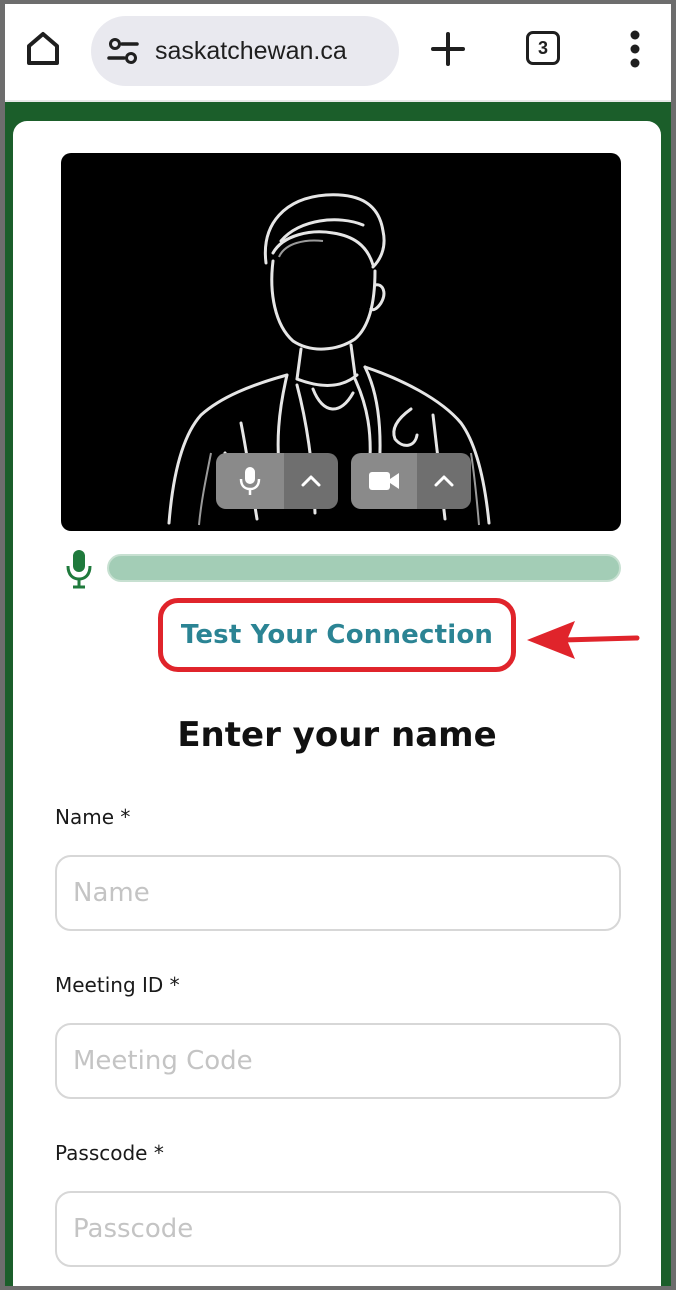  What do you see at coordinates (337, 735) in the screenshot?
I see `page-title: Enter your name` at bounding box center [337, 735].